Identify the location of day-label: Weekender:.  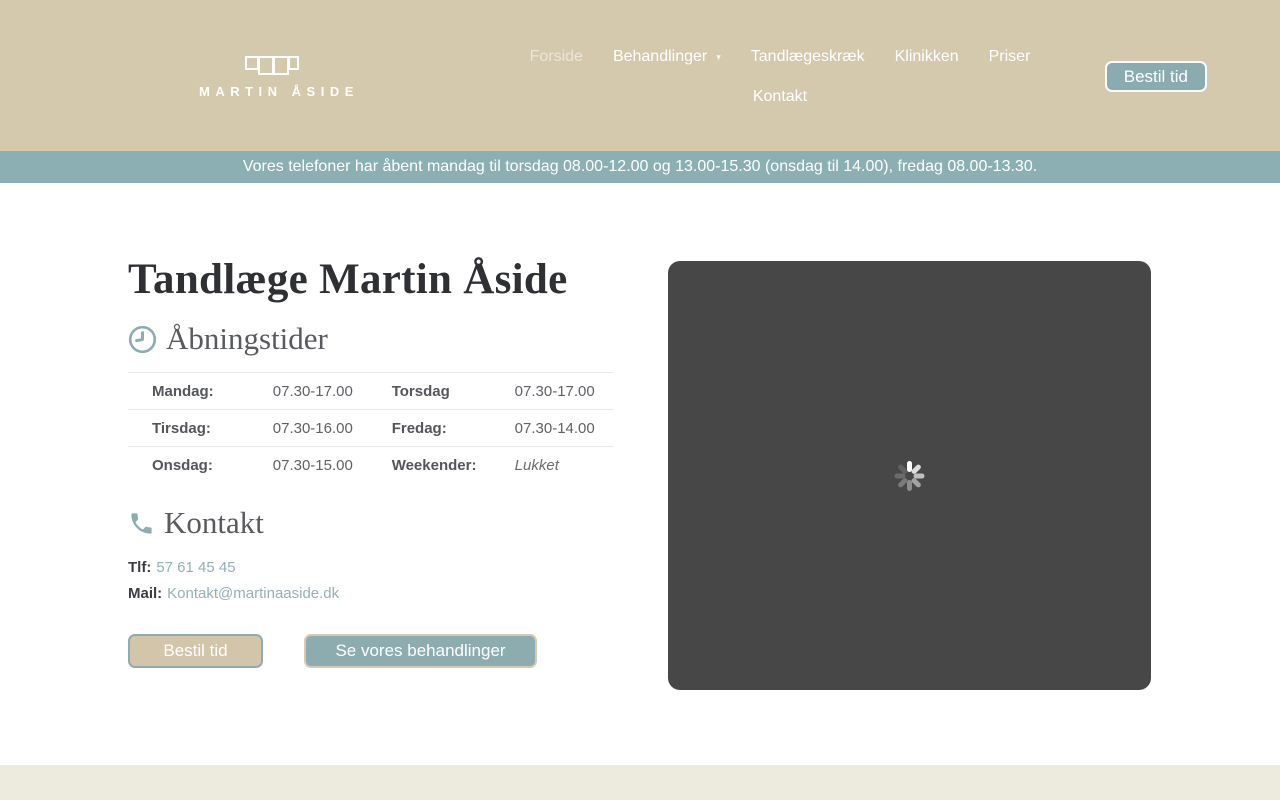
(453, 464).